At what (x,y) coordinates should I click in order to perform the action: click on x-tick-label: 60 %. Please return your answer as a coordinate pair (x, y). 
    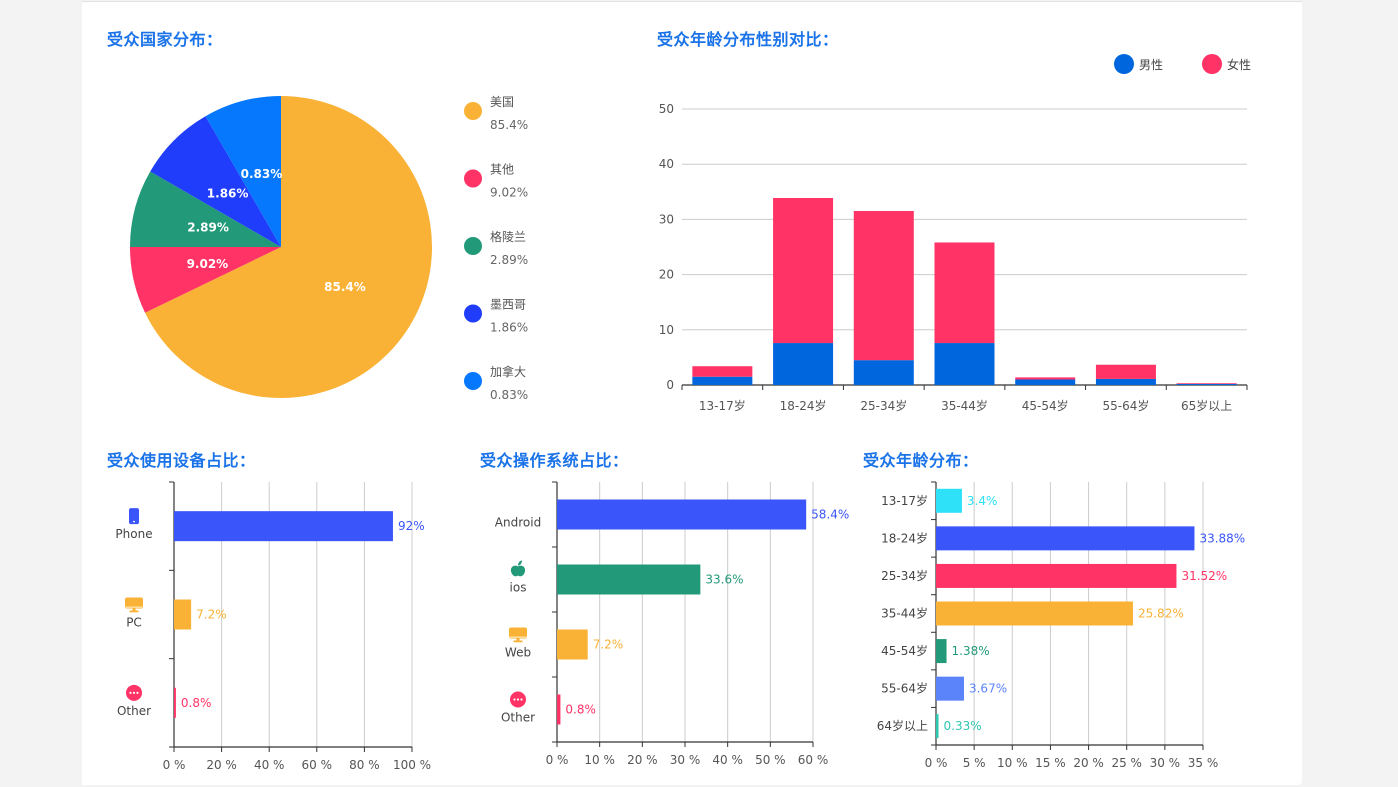
    Looking at the image, I should click on (813, 760).